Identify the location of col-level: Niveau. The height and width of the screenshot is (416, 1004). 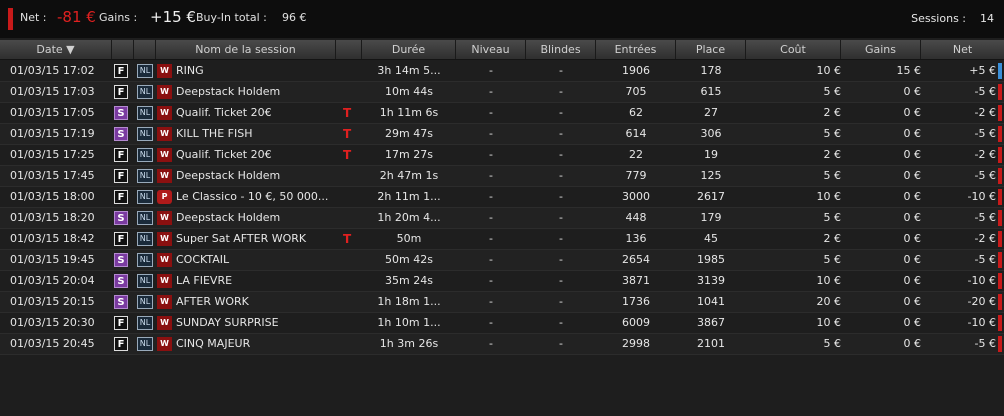
(491, 49).